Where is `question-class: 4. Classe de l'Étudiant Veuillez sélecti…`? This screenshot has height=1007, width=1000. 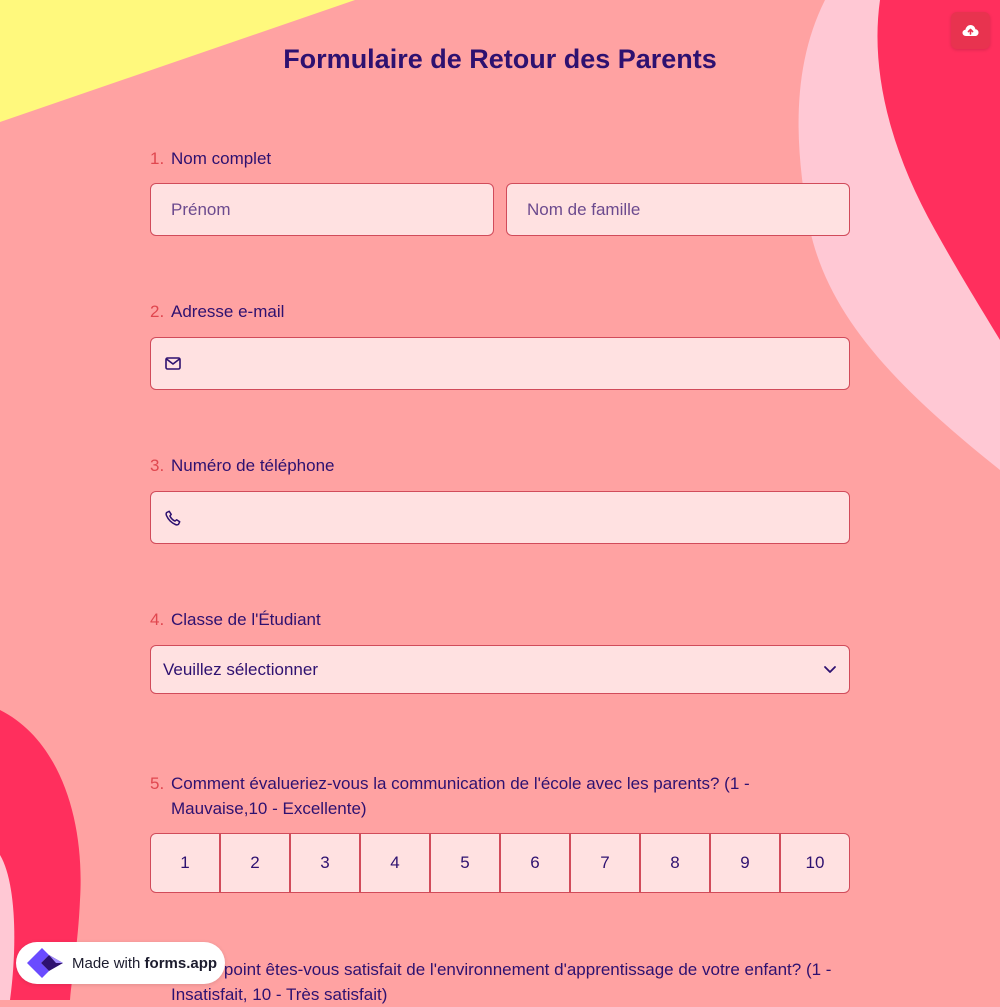
question-class: 4. Classe de l'Étudiant Veuillez sélecti… is located at coordinates (500, 650).